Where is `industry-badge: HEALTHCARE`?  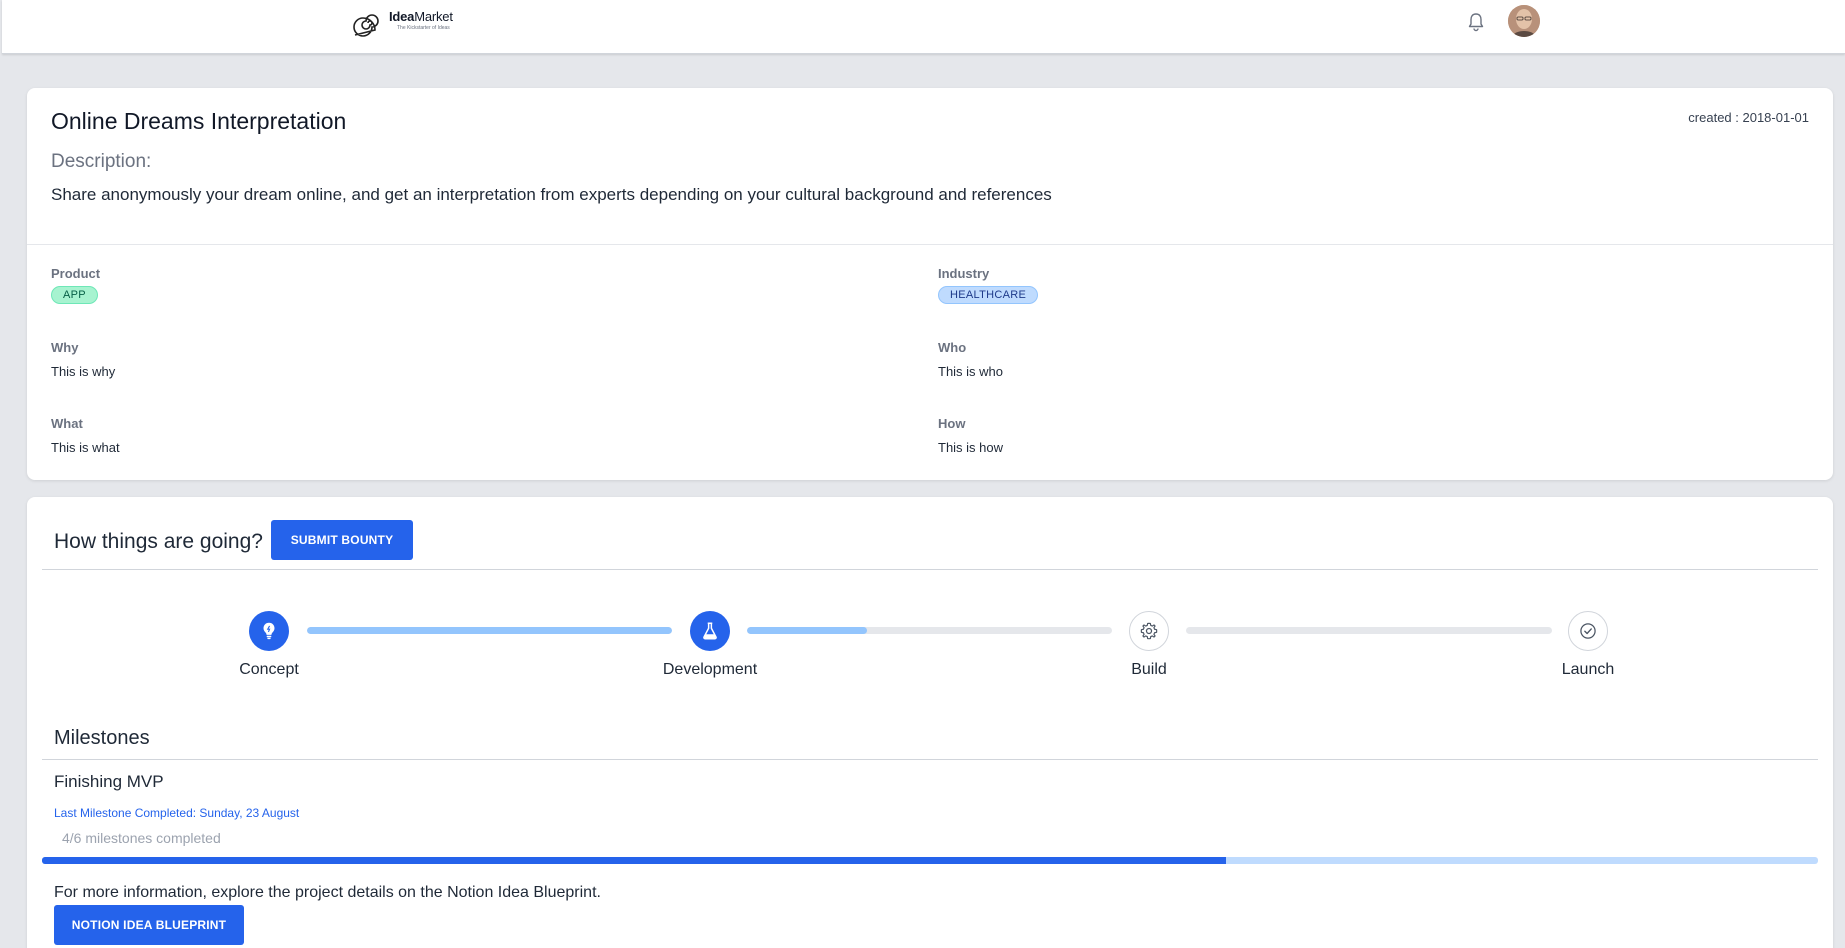 industry-badge: HEALTHCARE is located at coordinates (988, 295).